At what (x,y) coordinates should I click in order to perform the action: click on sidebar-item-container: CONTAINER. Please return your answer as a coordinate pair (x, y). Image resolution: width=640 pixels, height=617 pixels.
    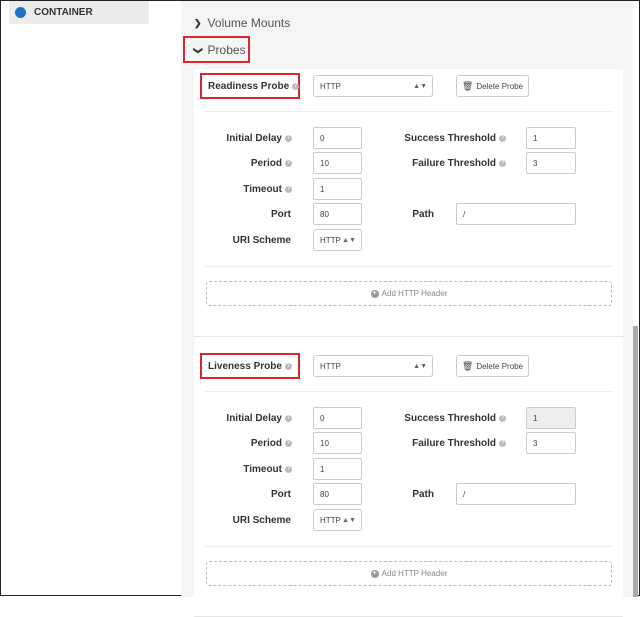
    Looking at the image, I should click on (79, 12).